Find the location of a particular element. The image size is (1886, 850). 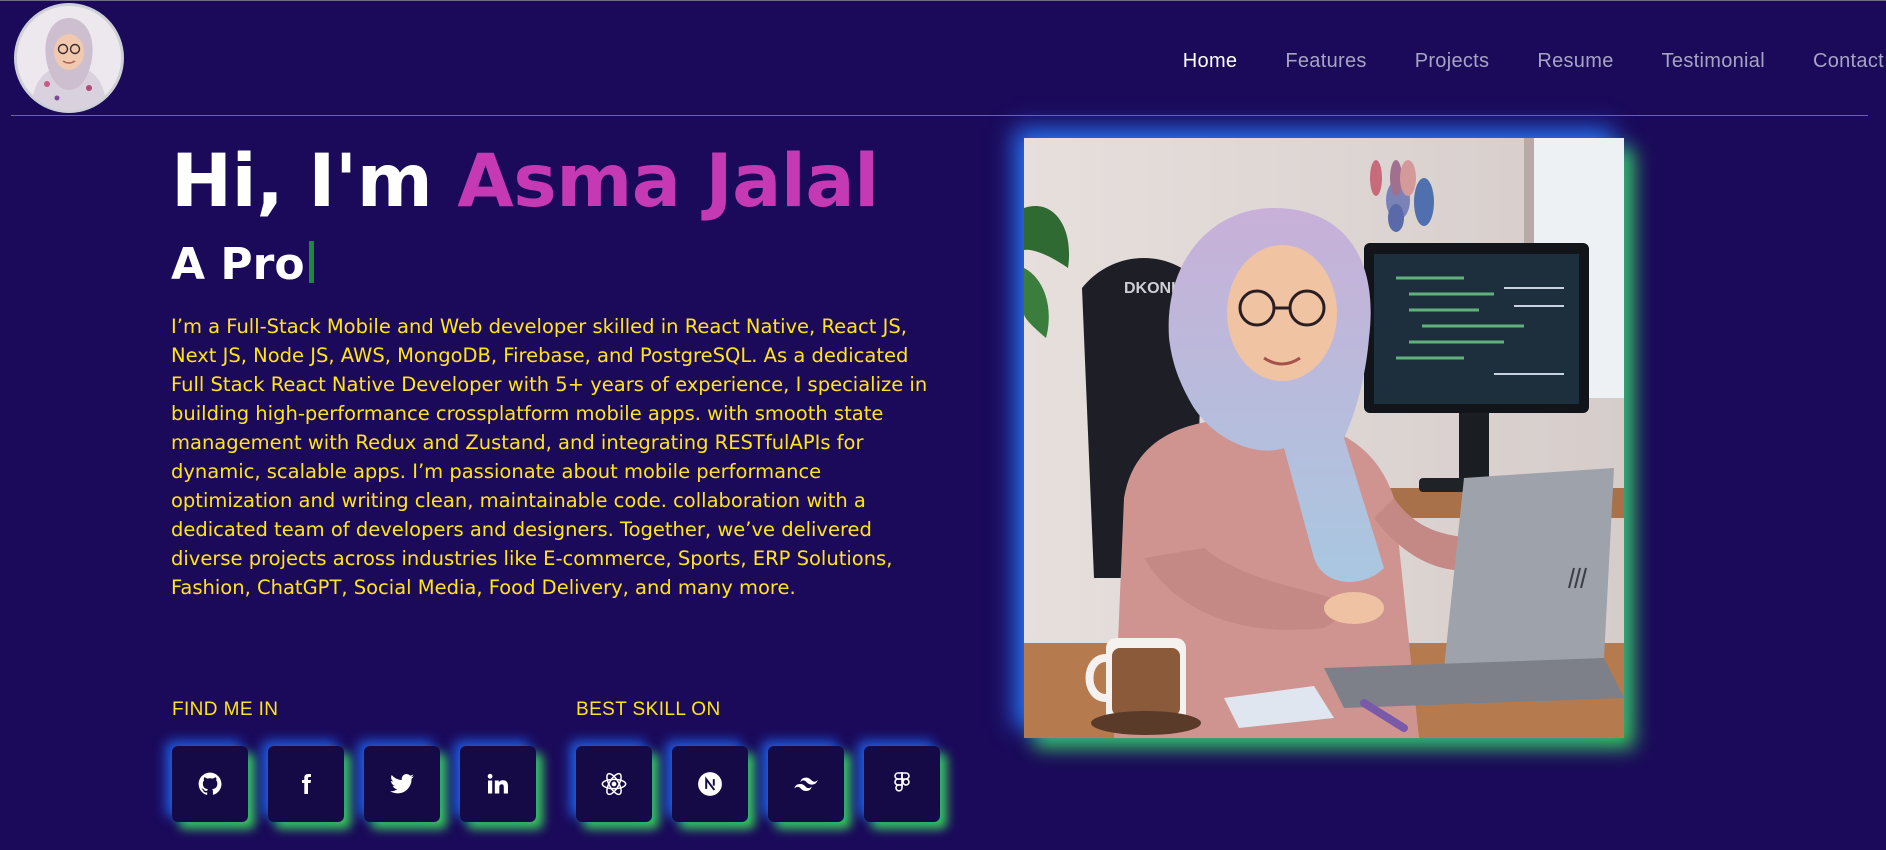

github-icon is located at coordinates (210, 783).